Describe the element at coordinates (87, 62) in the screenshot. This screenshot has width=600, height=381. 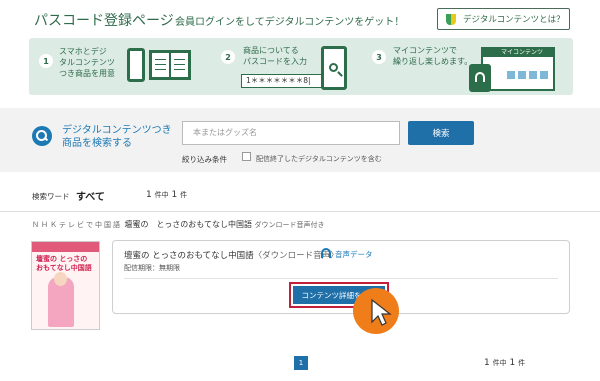
I see `step-1-text: スマホとデジ タルコンテンツ つき商品を用意` at that location.